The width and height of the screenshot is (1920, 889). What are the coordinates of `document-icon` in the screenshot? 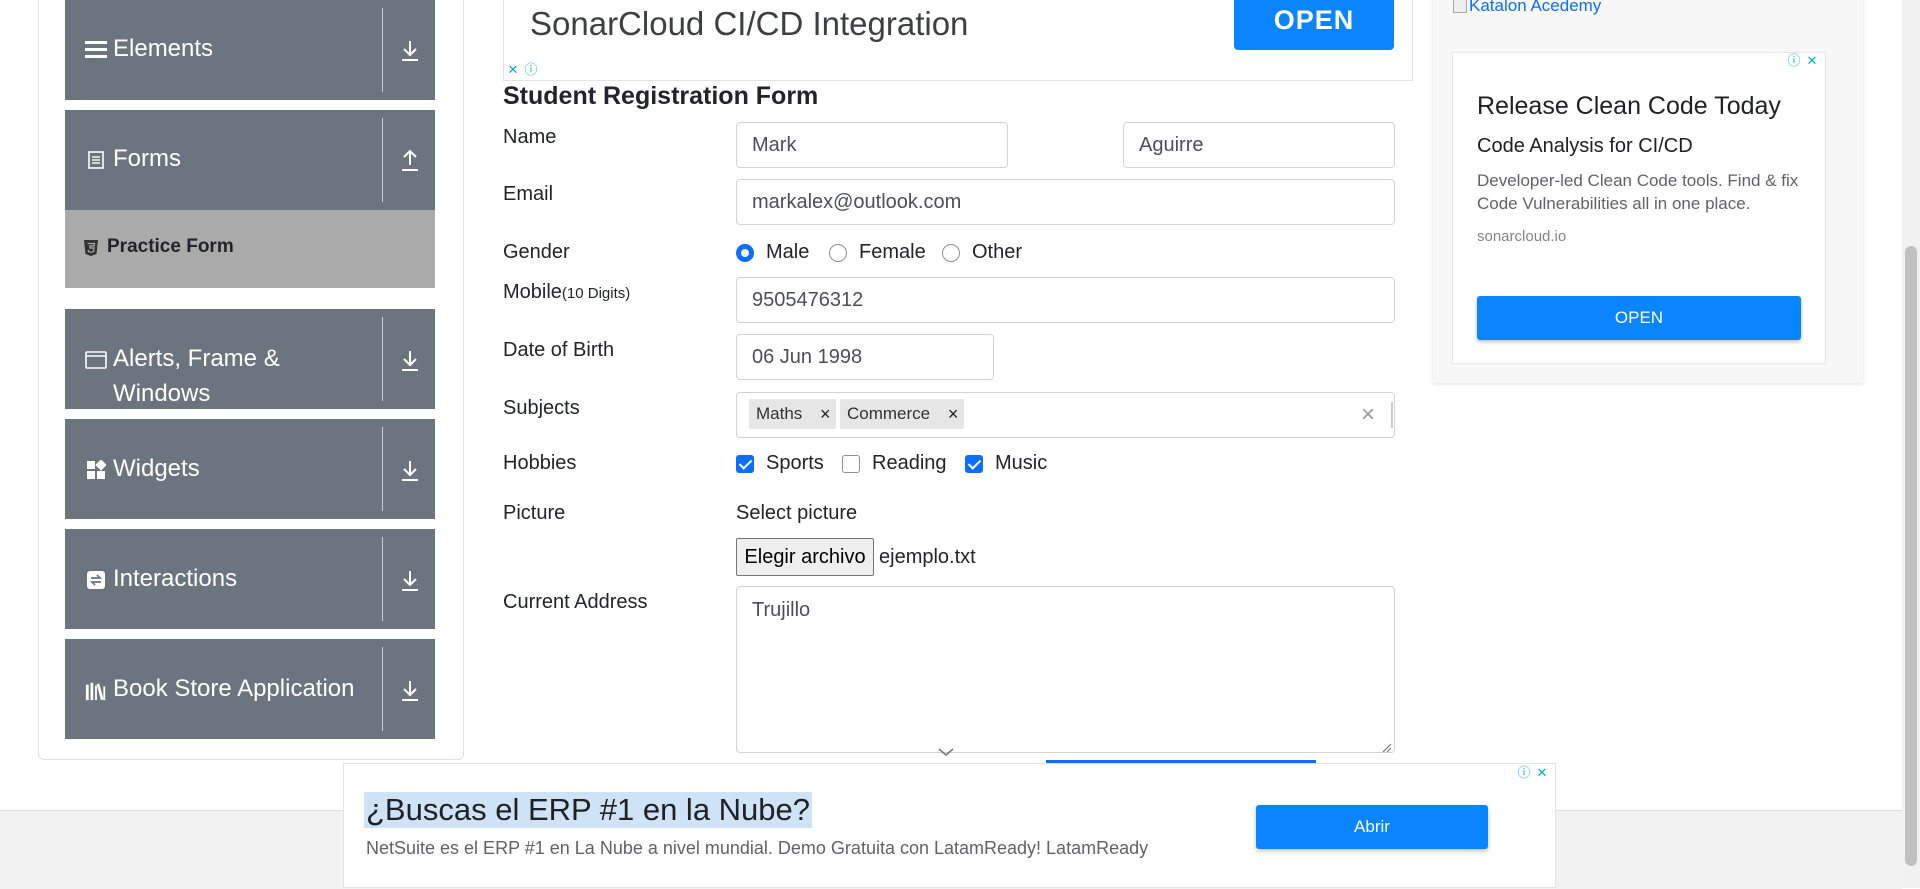 It's located at (96, 160).